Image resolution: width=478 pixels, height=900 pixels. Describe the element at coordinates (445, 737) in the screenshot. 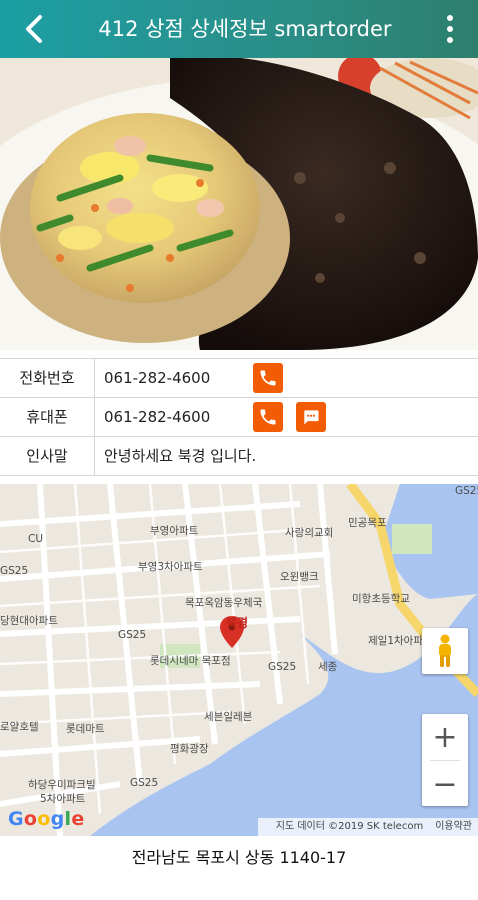

I see `zoom-in-button: +` at that location.